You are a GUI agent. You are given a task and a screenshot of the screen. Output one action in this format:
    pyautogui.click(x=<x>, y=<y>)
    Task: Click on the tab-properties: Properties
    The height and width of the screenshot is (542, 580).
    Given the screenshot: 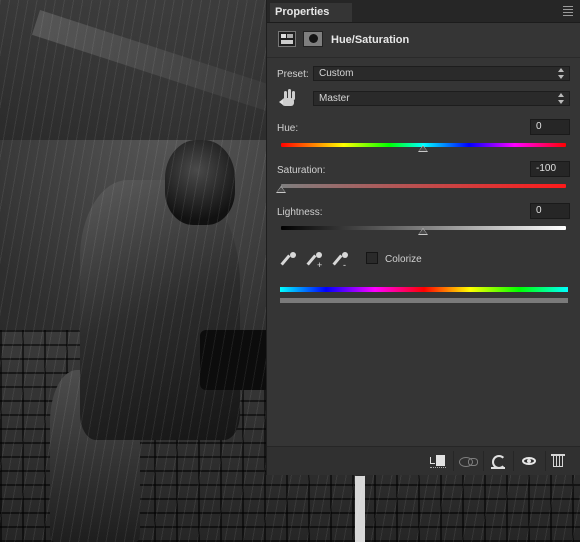 What is the action you would take?
    pyautogui.click(x=311, y=12)
    